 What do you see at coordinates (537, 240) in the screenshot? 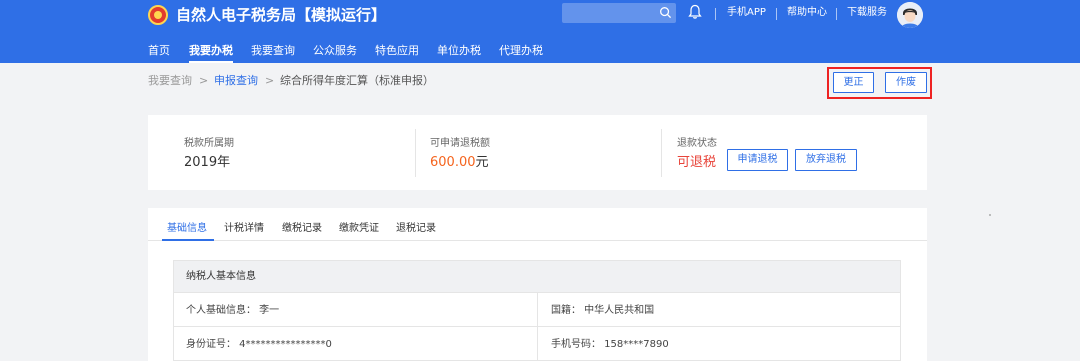
I see `tab-bar-divider` at bounding box center [537, 240].